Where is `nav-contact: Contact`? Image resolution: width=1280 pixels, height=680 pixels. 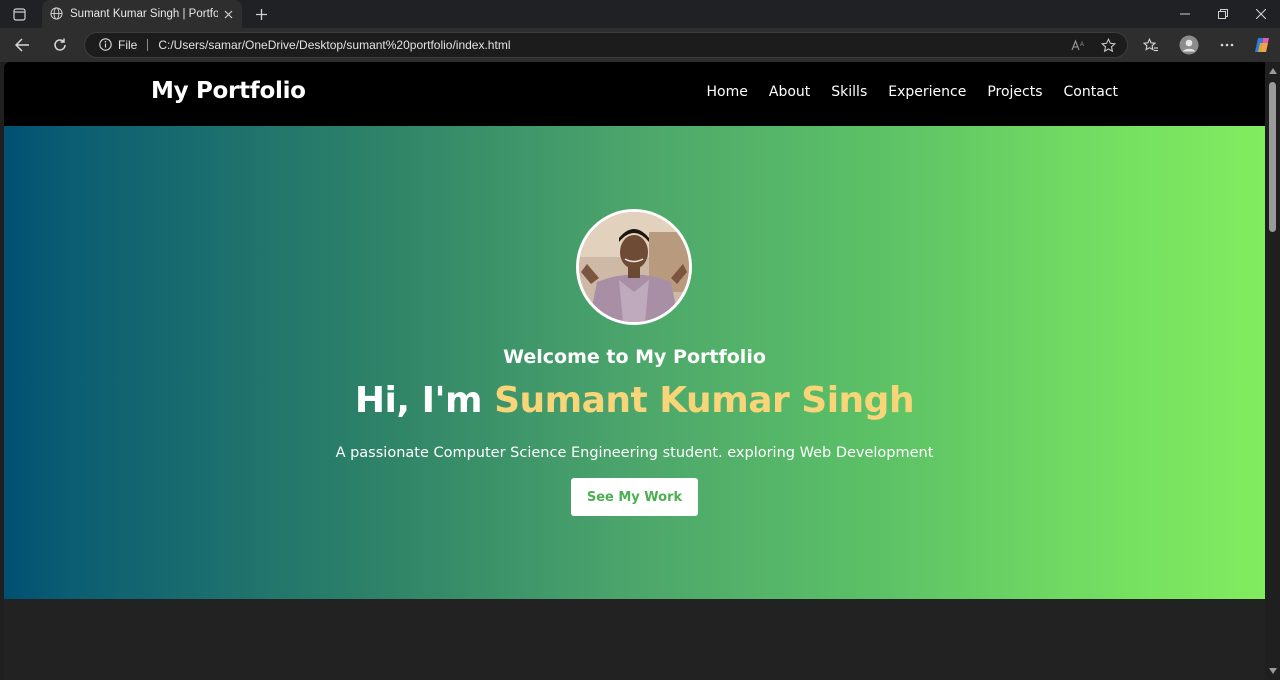
nav-contact: Contact is located at coordinates (1091, 92).